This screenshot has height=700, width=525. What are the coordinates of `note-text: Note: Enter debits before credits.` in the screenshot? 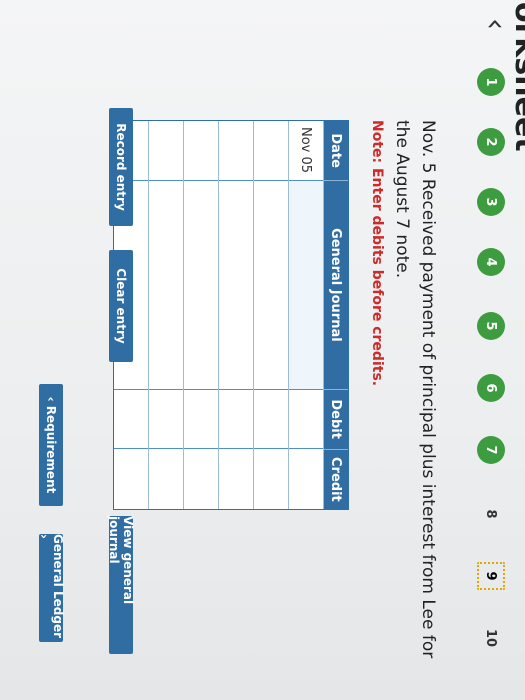 It's located at (377, 253).